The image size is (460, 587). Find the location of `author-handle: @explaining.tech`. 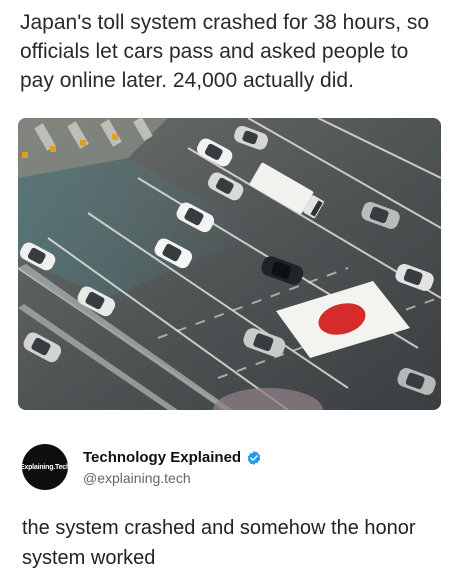

author-handle: @explaining.tech is located at coordinates (137, 478).